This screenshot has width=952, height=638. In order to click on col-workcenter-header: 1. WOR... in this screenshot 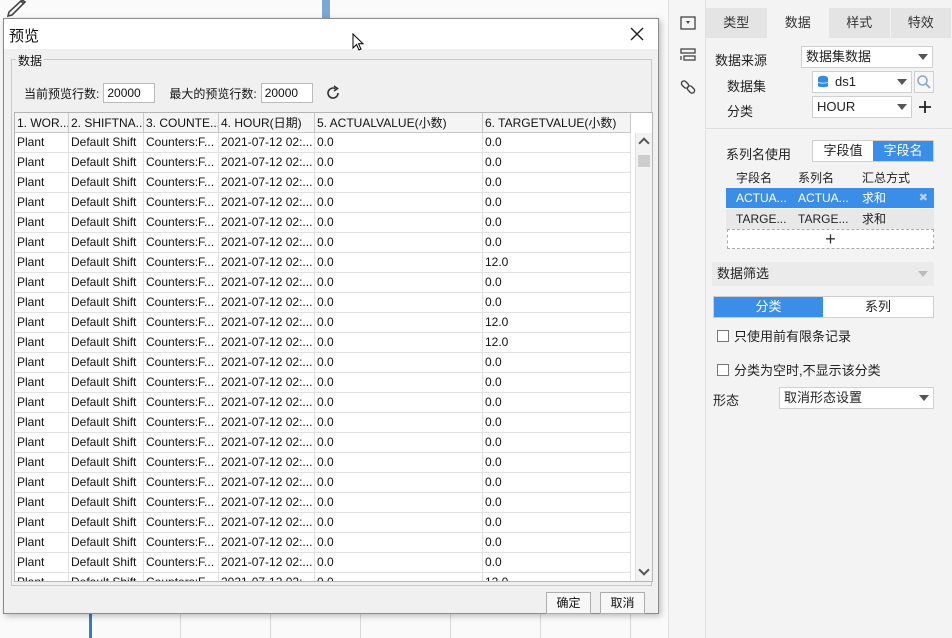, I will do `click(42, 123)`.